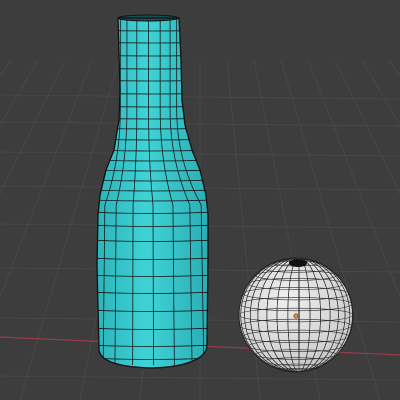 The width and height of the screenshot is (400, 400). I want to click on sphere-mesh, so click(296, 315).